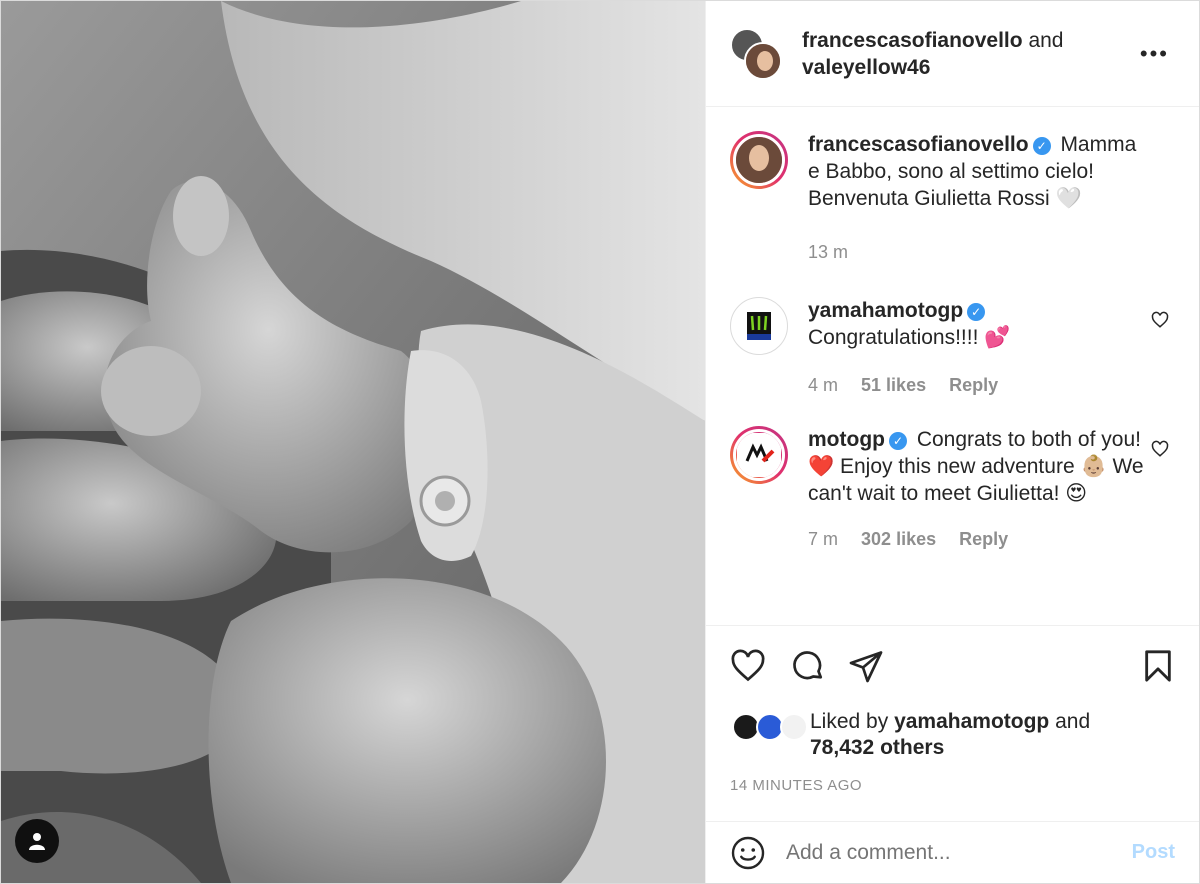 Image resolution: width=1200 pixels, height=884 pixels. What do you see at coordinates (885, 310) in the screenshot?
I see `comment-username: yamahamotogp` at bounding box center [885, 310].